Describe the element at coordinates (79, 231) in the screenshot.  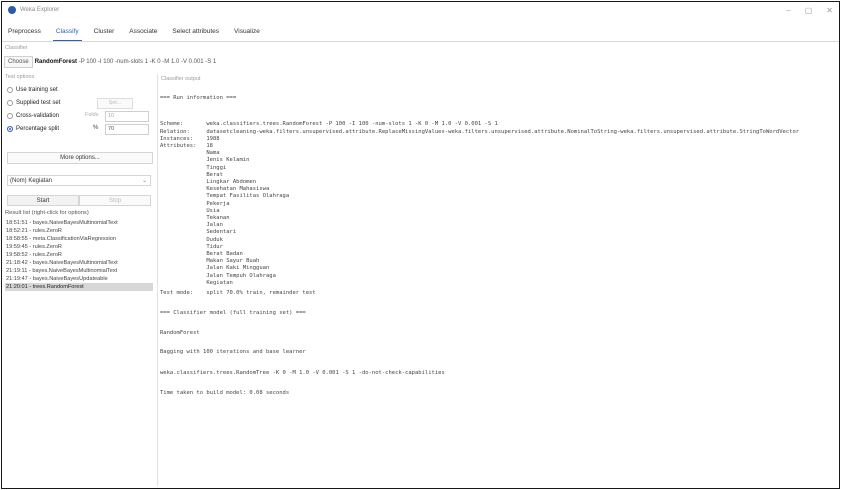
I see `result-list-item: 18:52:21 - rules.ZeroR` at that location.